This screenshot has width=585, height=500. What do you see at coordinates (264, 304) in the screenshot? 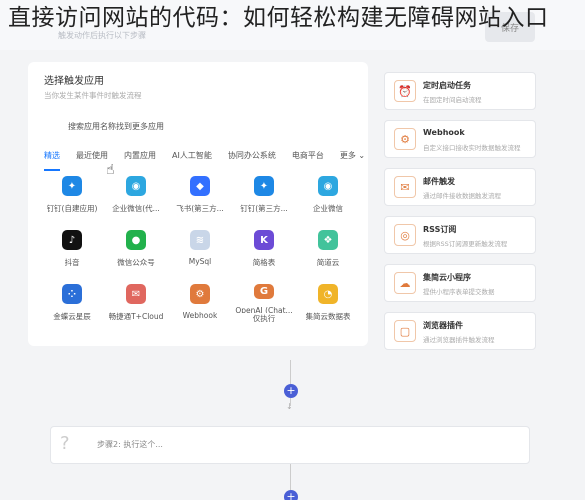
I see `app-tile: G OpenAI (Chat... 仅执行` at bounding box center [264, 304].